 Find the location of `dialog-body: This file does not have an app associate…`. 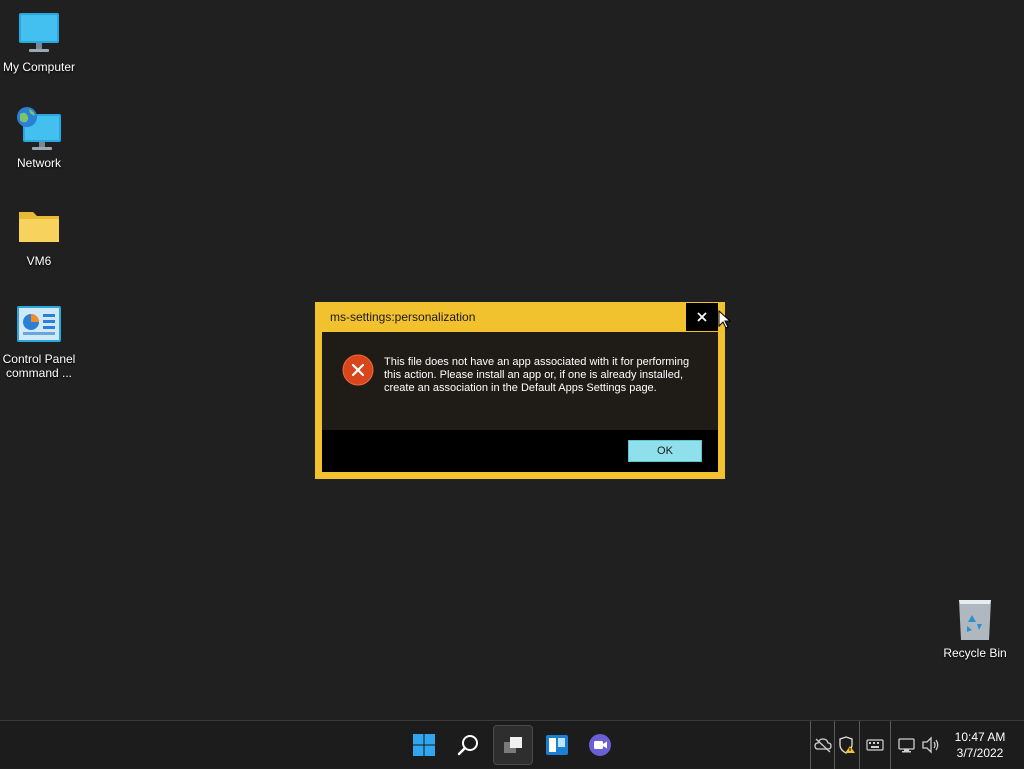

dialog-body: This file does not have an app associate… is located at coordinates (520, 381).